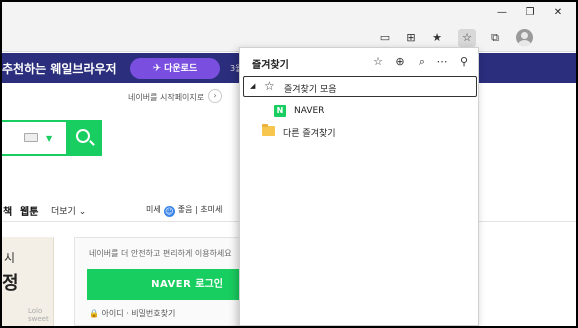  What do you see at coordinates (153, 209) in the screenshot?
I see `air-quality-label: 미세` at bounding box center [153, 209].